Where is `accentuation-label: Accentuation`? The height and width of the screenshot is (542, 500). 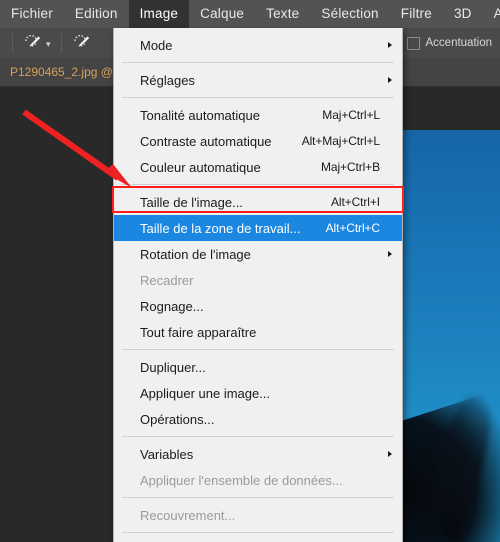 accentuation-label: Accentuation is located at coordinates (459, 43).